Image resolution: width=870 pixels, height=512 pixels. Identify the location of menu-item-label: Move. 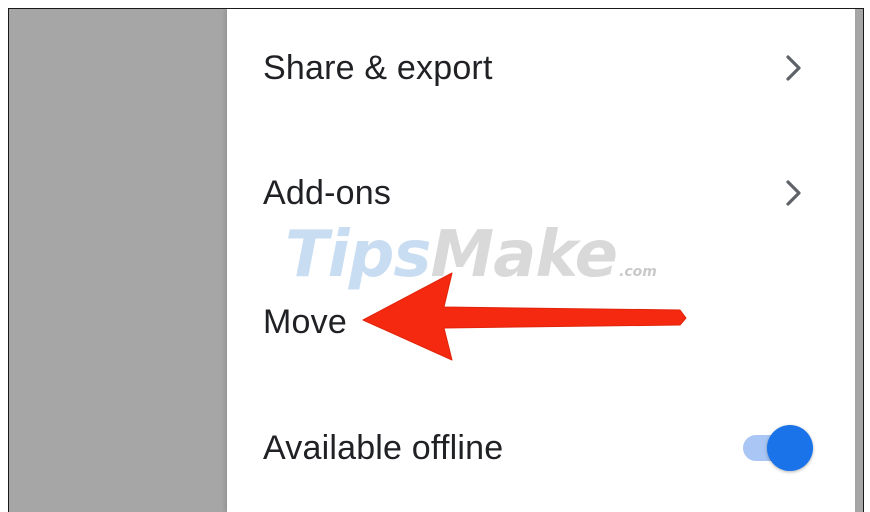
(305, 321).